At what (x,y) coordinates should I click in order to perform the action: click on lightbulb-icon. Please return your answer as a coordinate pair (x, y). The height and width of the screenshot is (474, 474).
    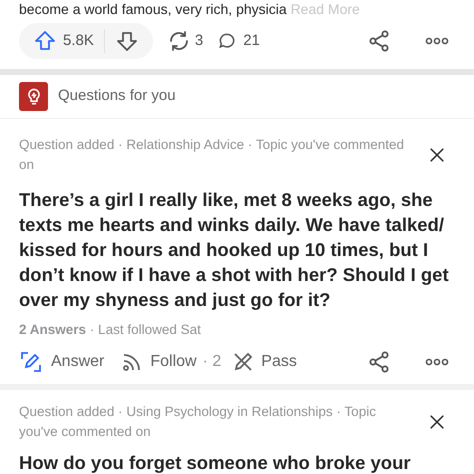
    Looking at the image, I should click on (33, 96).